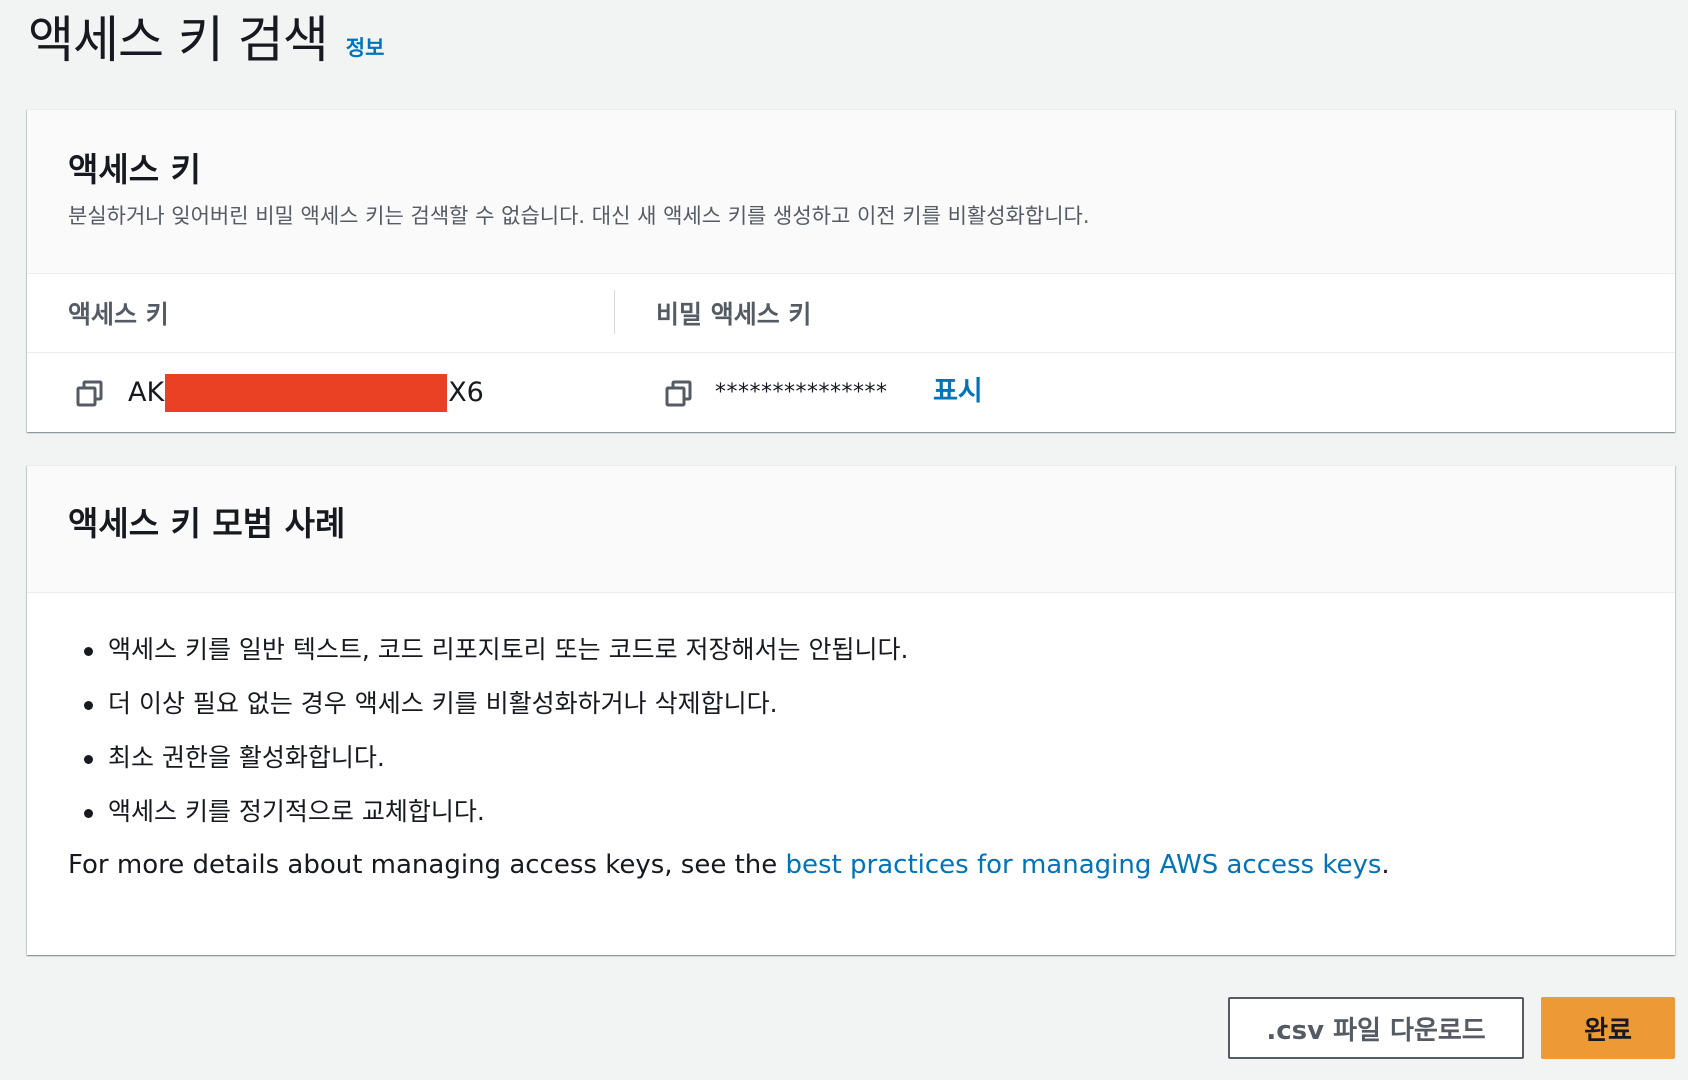  What do you see at coordinates (851, 529) in the screenshot?
I see `best-practices-panel-header: 액세스 키 모범 사례` at bounding box center [851, 529].